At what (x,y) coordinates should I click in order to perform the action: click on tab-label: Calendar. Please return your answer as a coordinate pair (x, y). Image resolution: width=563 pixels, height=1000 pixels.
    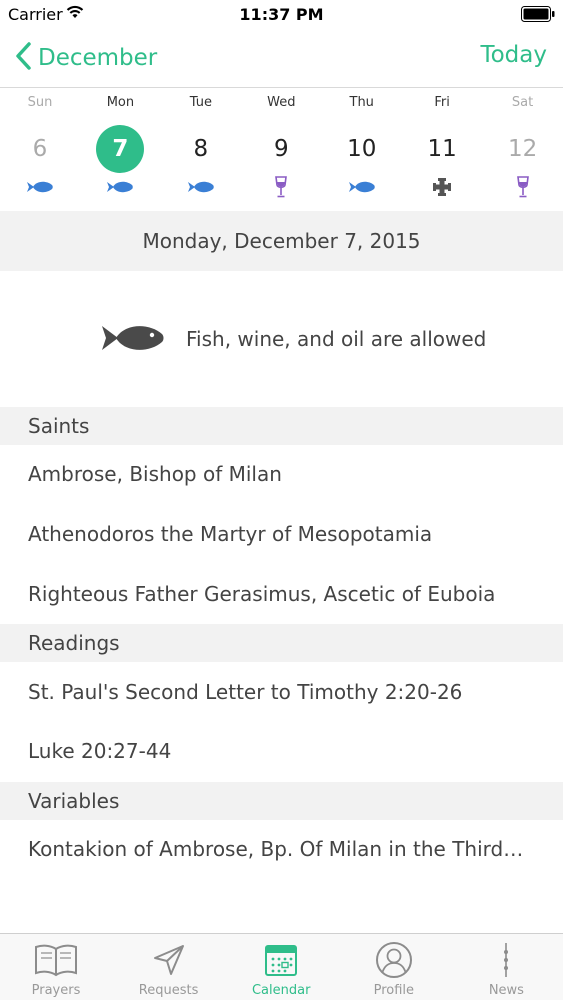
    Looking at the image, I should click on (281, 990).